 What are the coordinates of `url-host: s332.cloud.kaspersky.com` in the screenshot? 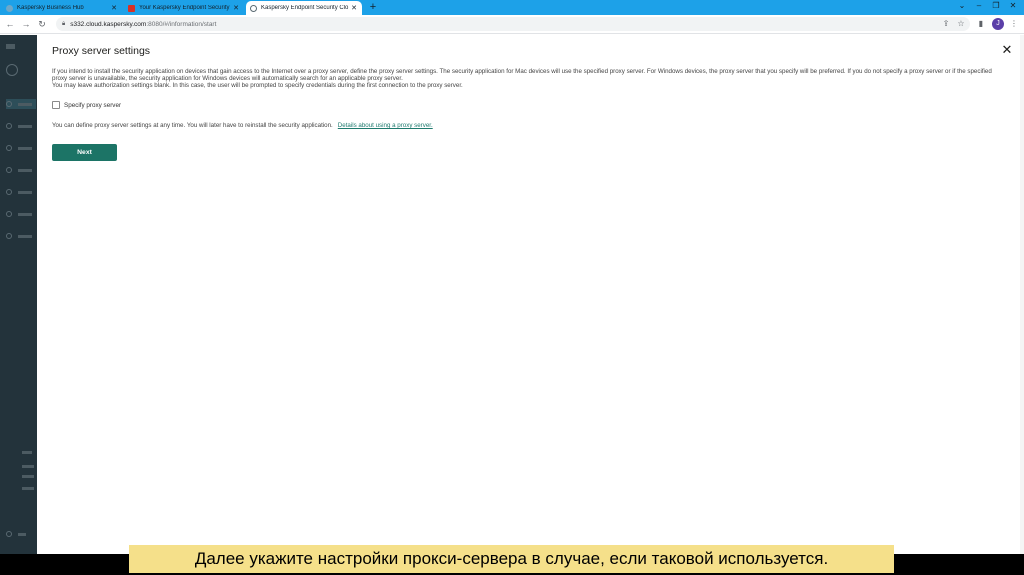 It's located at (108, 24).